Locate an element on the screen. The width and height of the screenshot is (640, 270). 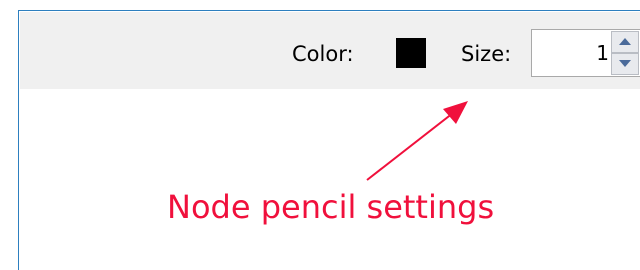
color-label: Color: is located at coordinates (323, 54).